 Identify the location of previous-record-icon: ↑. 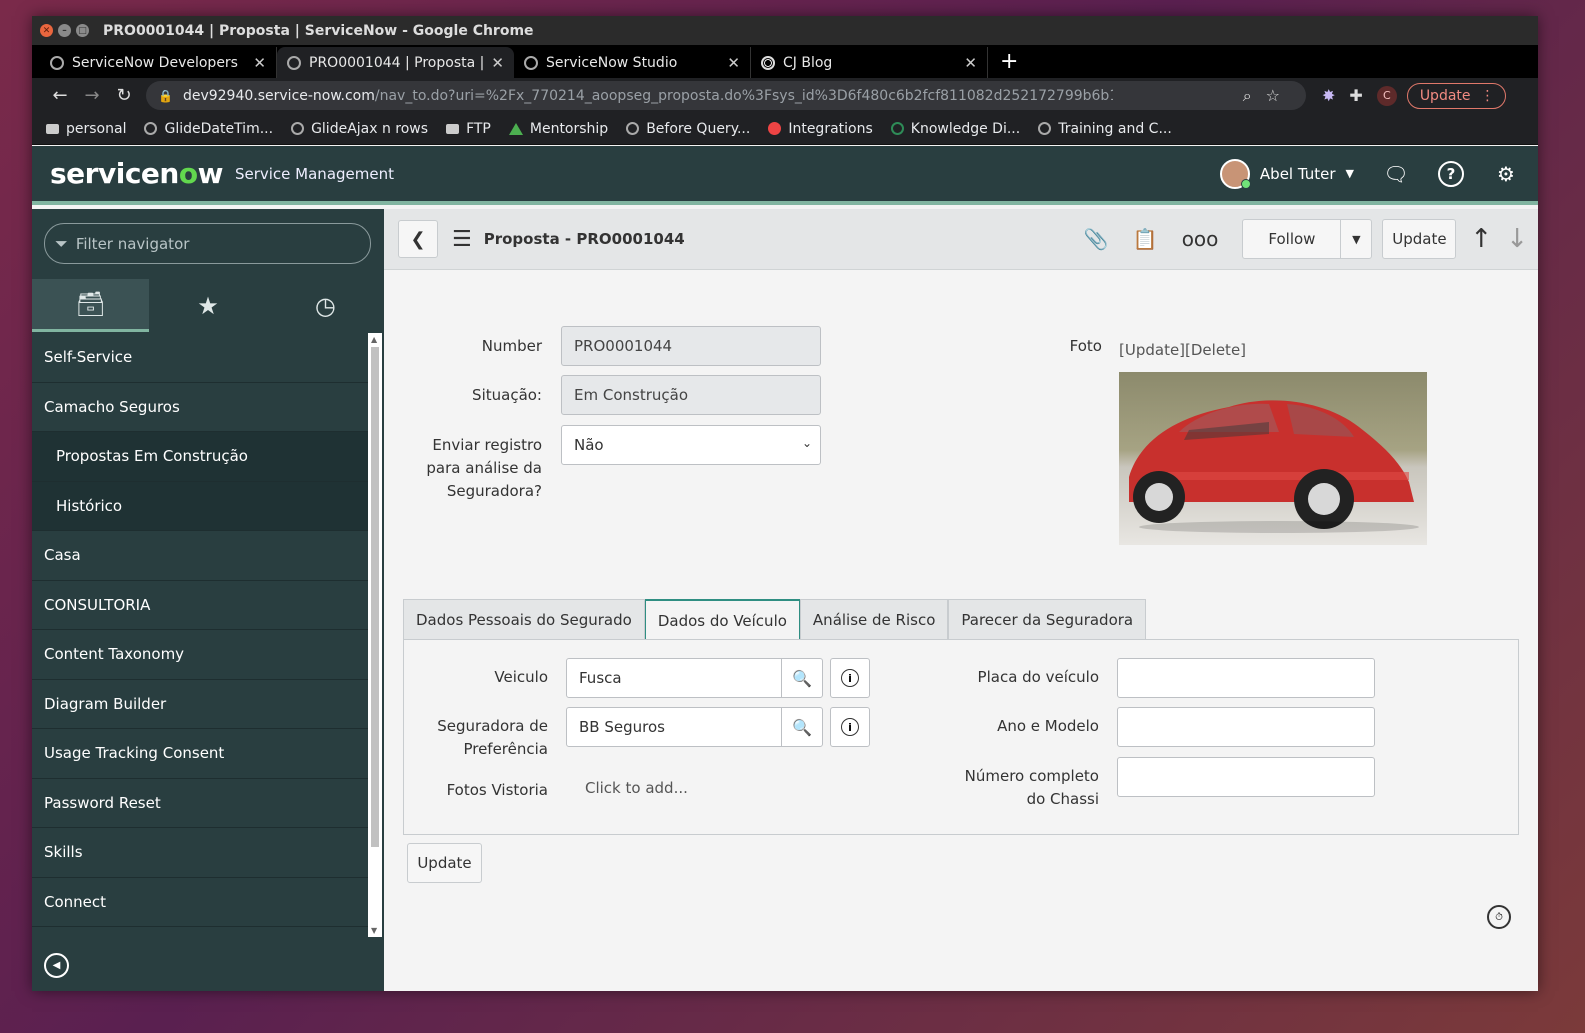
(1481, 239).